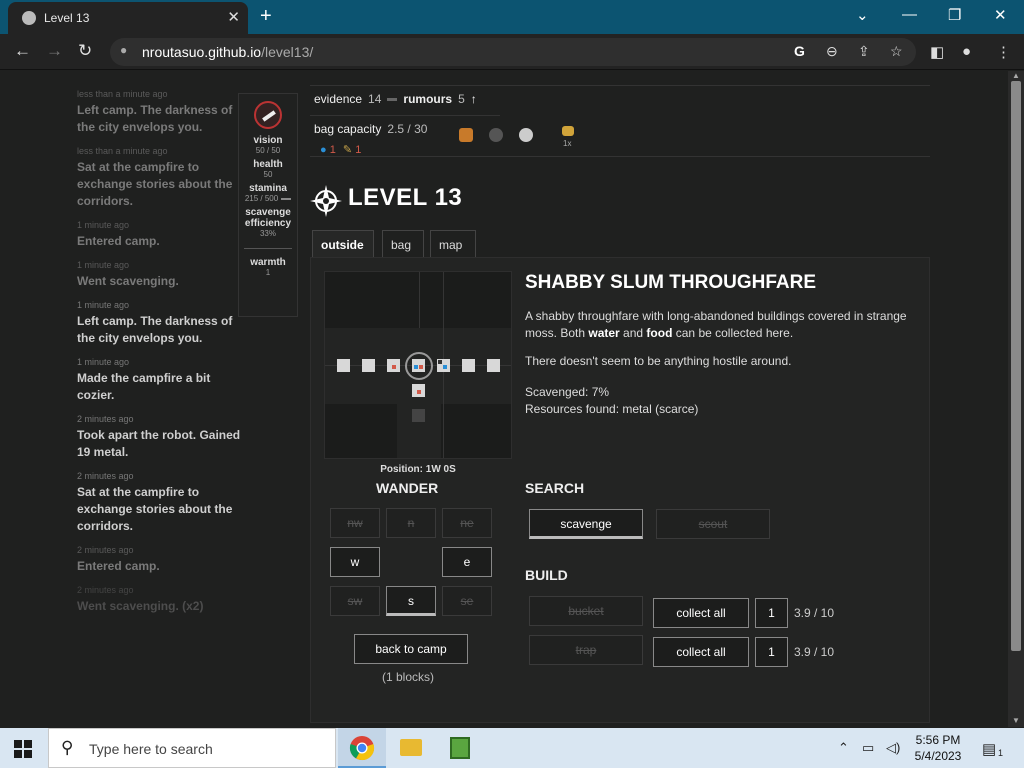  I want to click on bucket-count: 1, so click(771, 613).